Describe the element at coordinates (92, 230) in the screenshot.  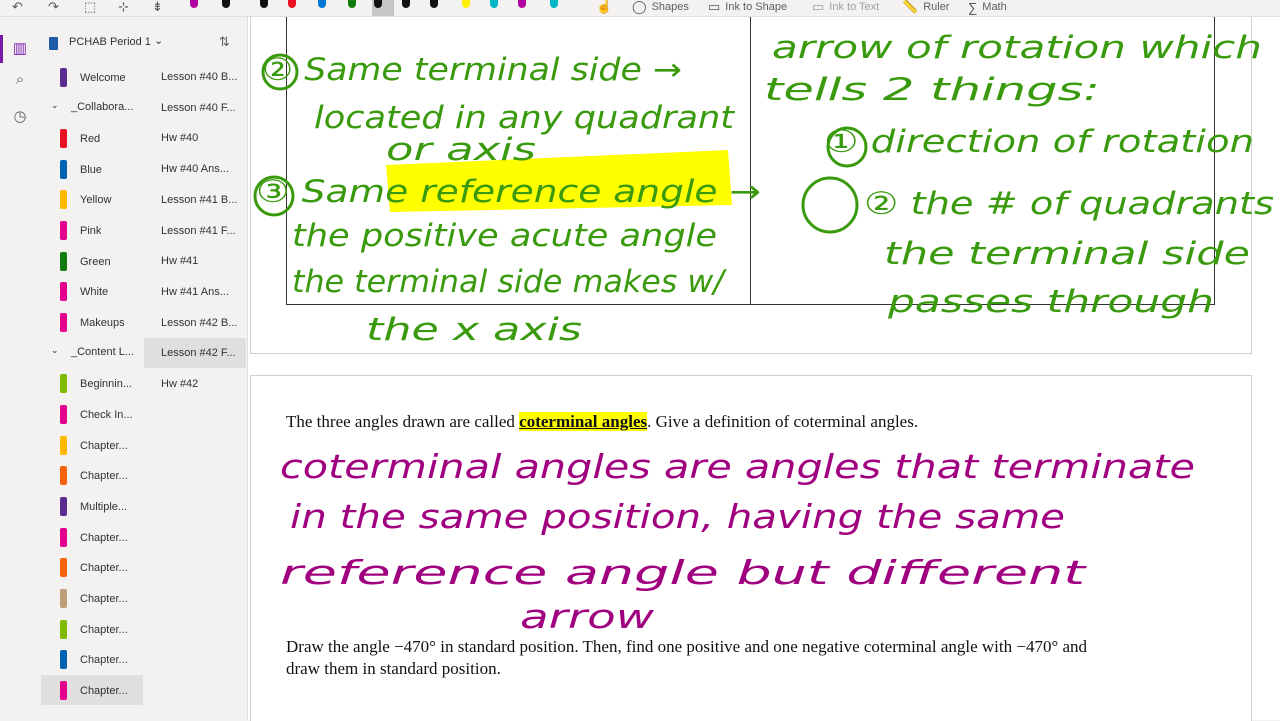
I see `section-item: Pink` at that location.